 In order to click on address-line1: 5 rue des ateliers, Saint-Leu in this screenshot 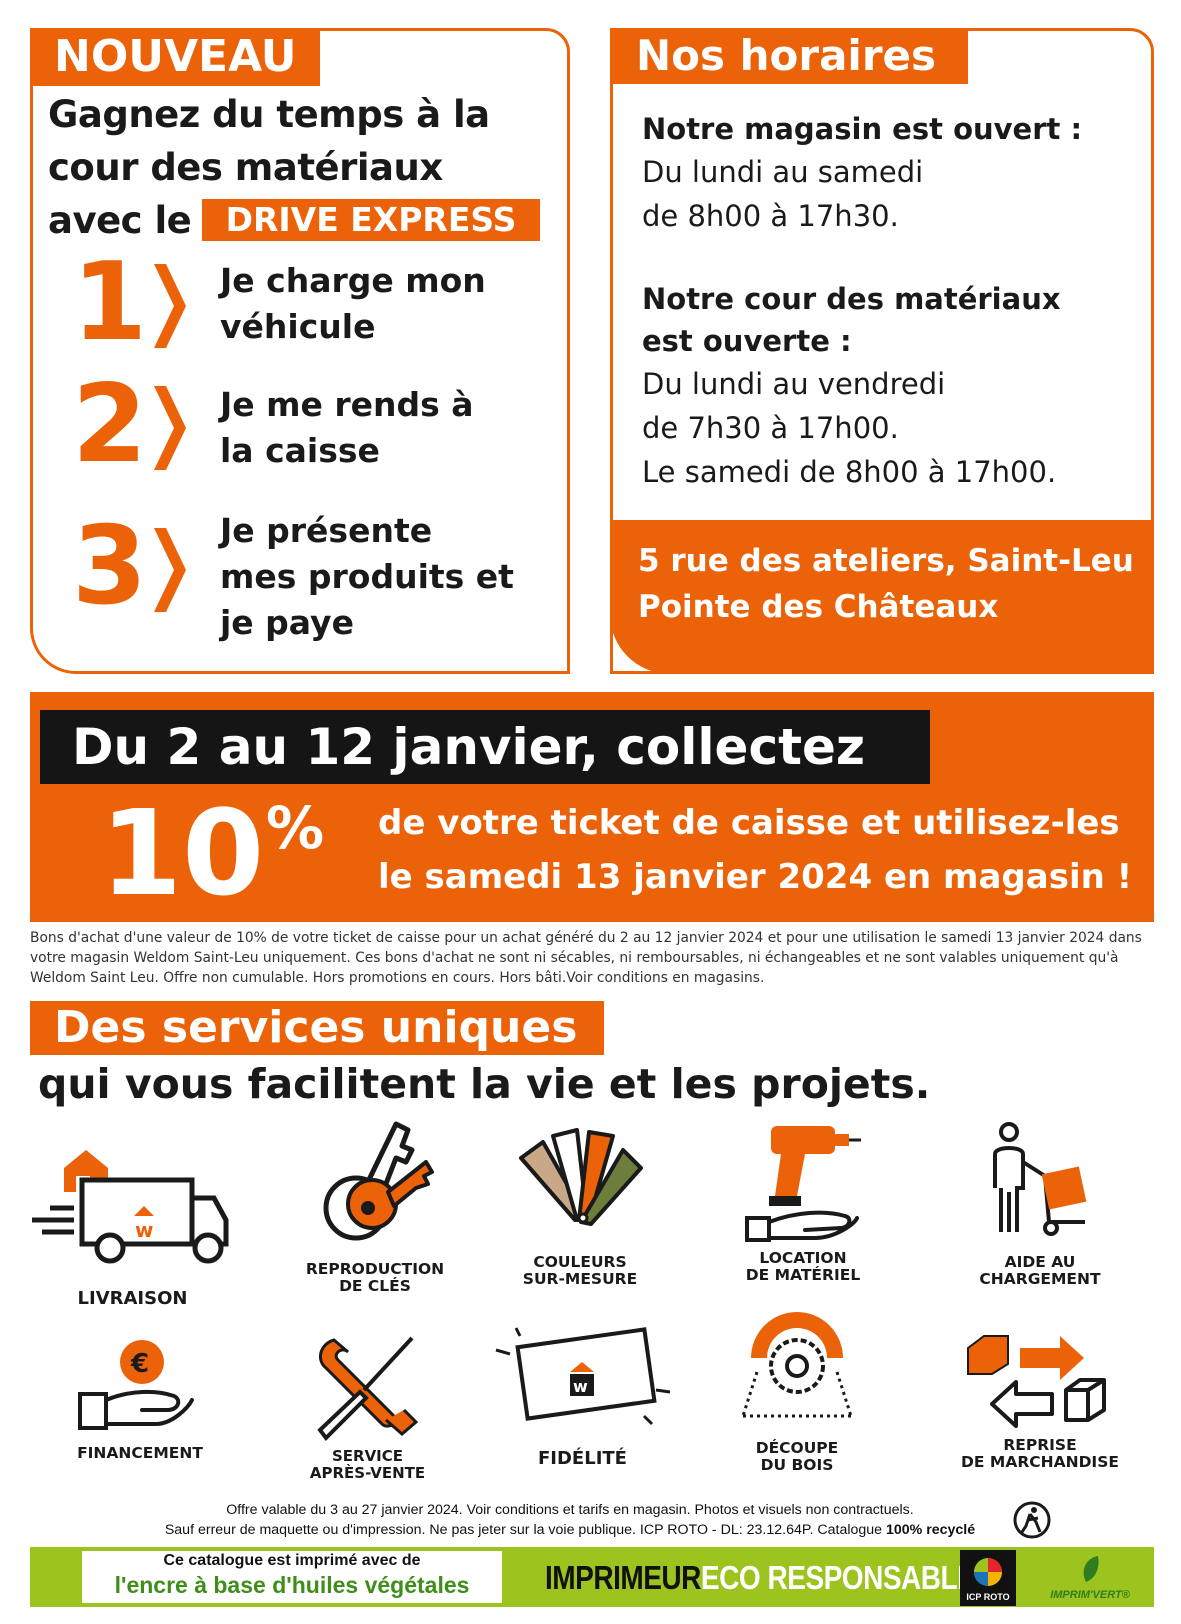, I will do `click(886, 561)`.